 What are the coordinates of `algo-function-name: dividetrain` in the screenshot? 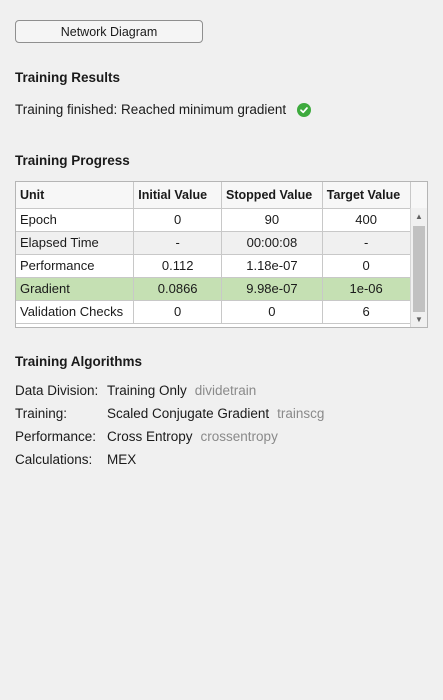 It's located at (225, 390).